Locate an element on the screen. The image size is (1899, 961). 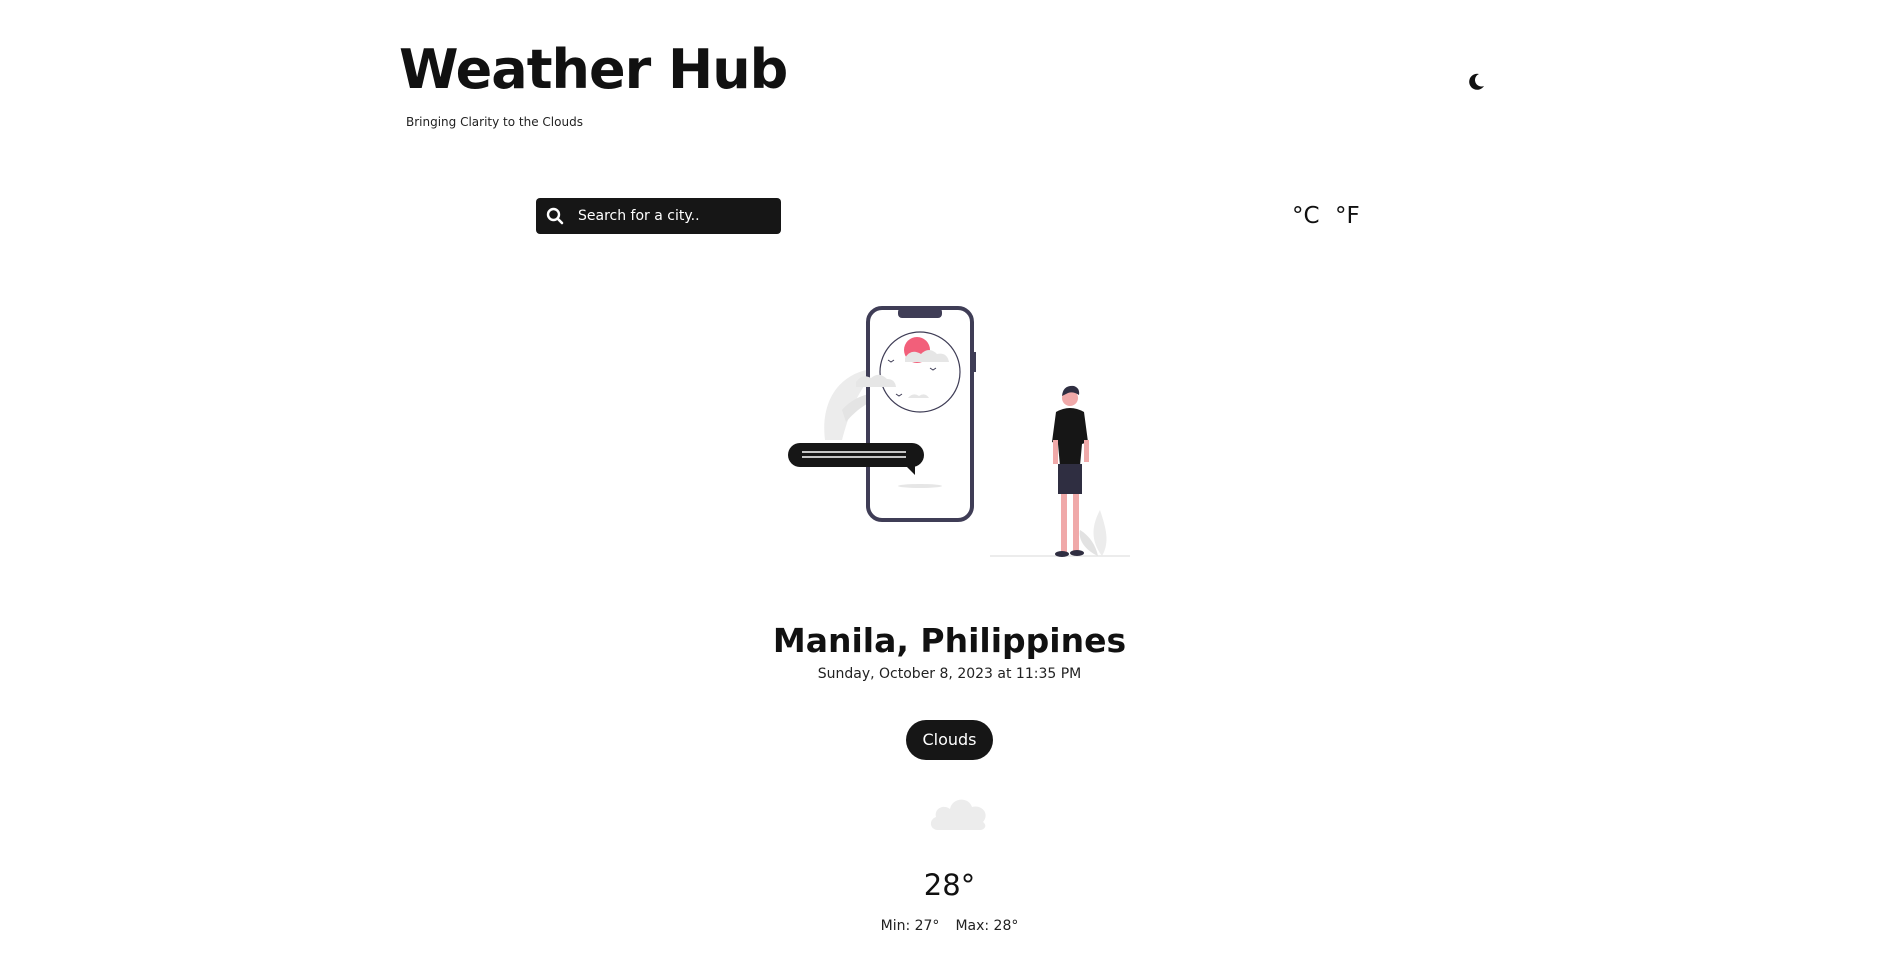
min-max-temperature: Min: 27° Max: 28° is located at coordinates (949, 926).